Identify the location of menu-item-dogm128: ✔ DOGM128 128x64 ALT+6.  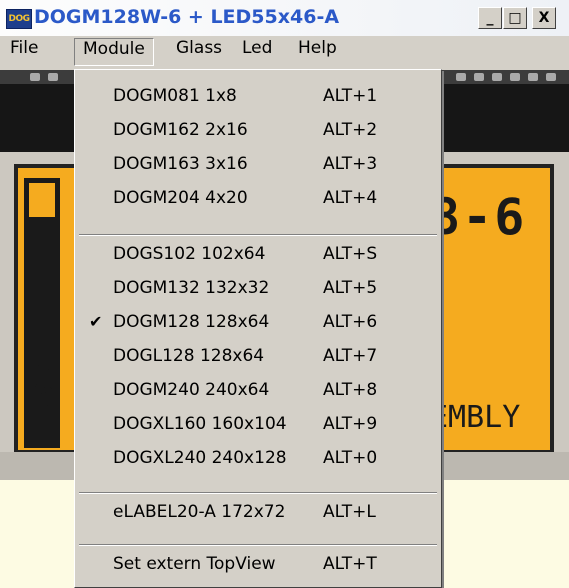
(258, 328).